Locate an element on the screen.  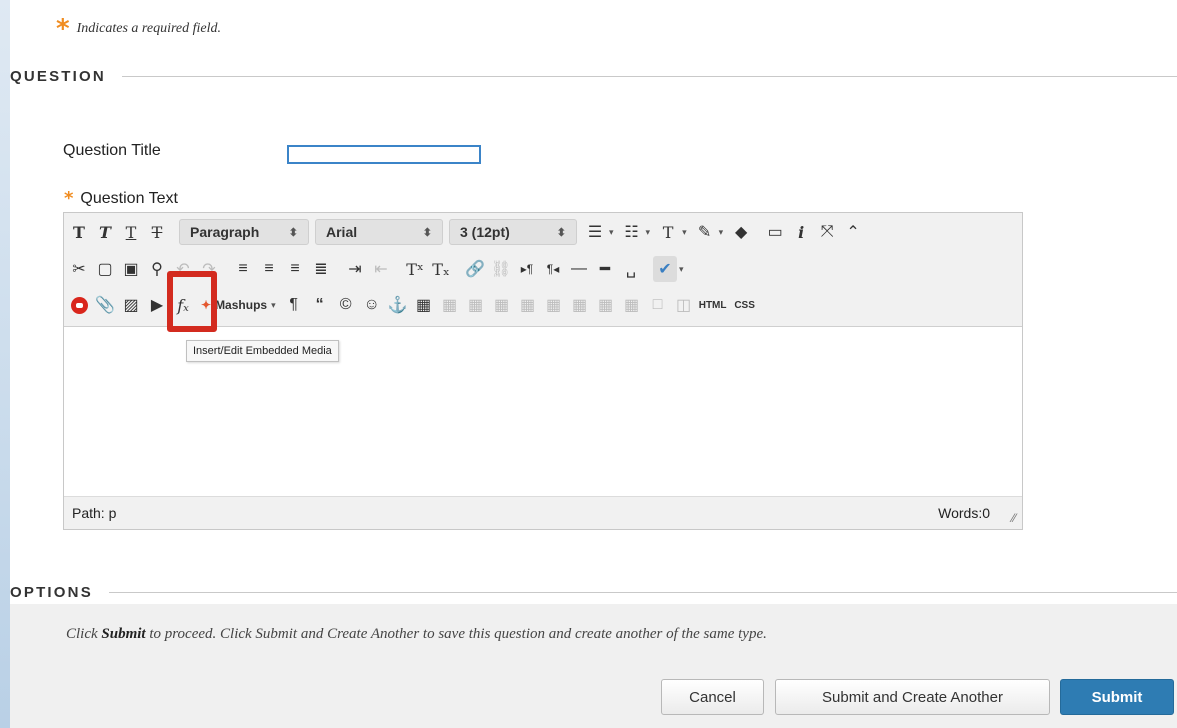
instructions-submit-emphasis: Submit is located at coordinates (123, 634).